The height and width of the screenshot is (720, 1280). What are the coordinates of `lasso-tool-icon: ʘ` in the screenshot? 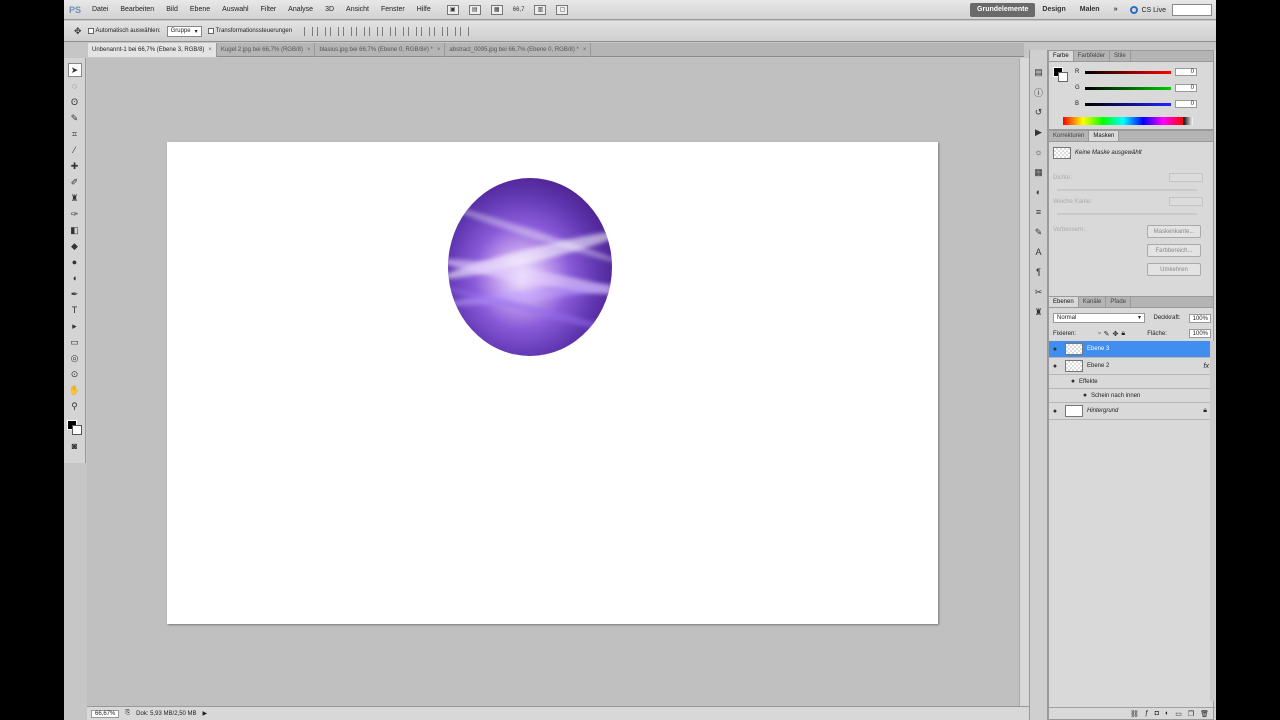 It's located at (75, 102).